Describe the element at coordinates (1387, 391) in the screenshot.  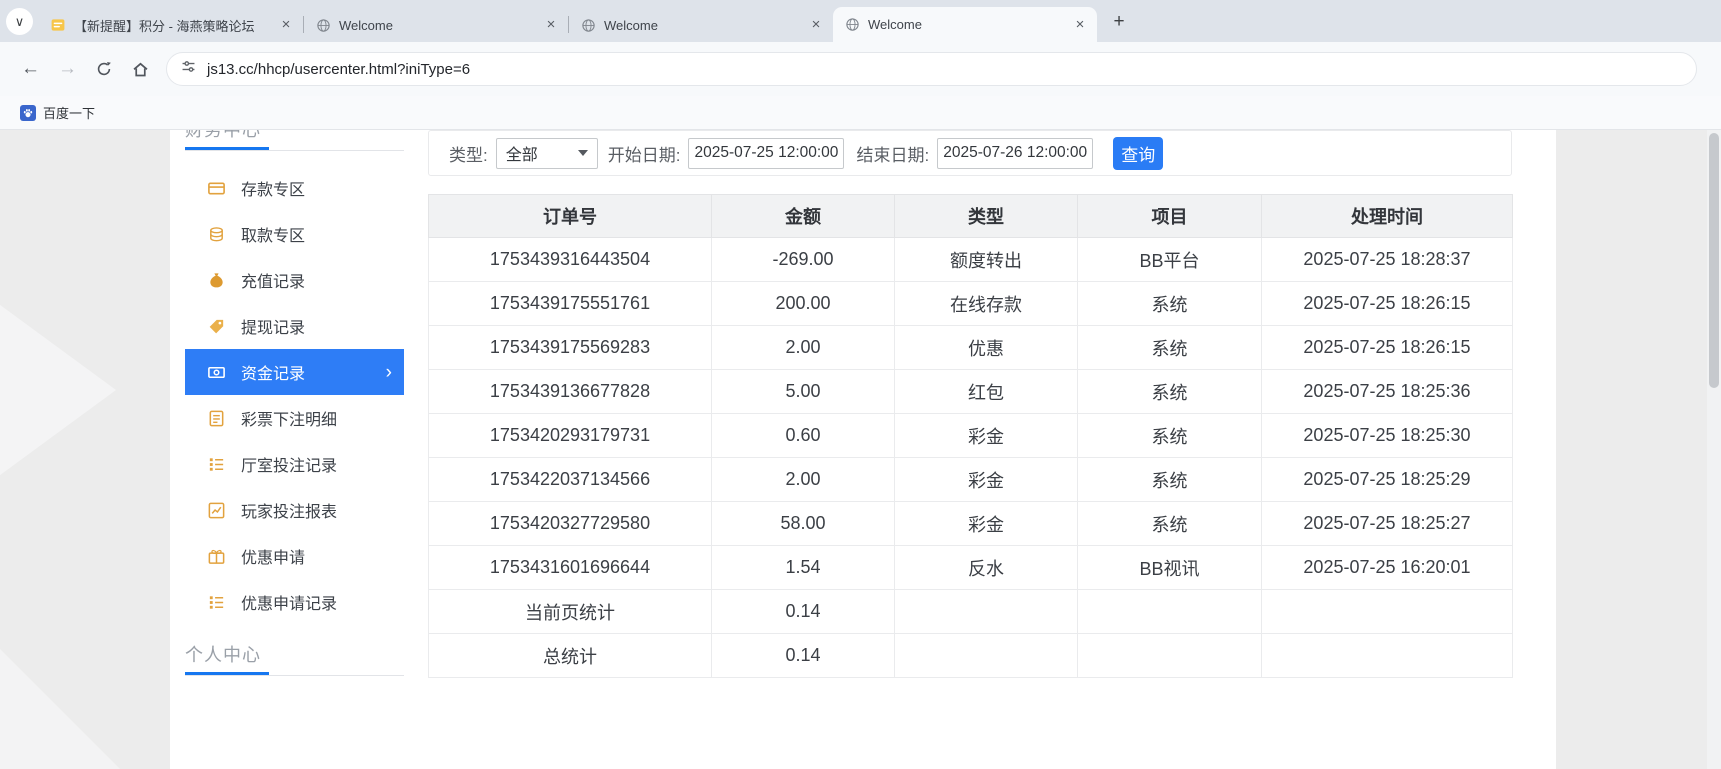
I see `table-cell: 2025-07-25 18:25:36` at that location.